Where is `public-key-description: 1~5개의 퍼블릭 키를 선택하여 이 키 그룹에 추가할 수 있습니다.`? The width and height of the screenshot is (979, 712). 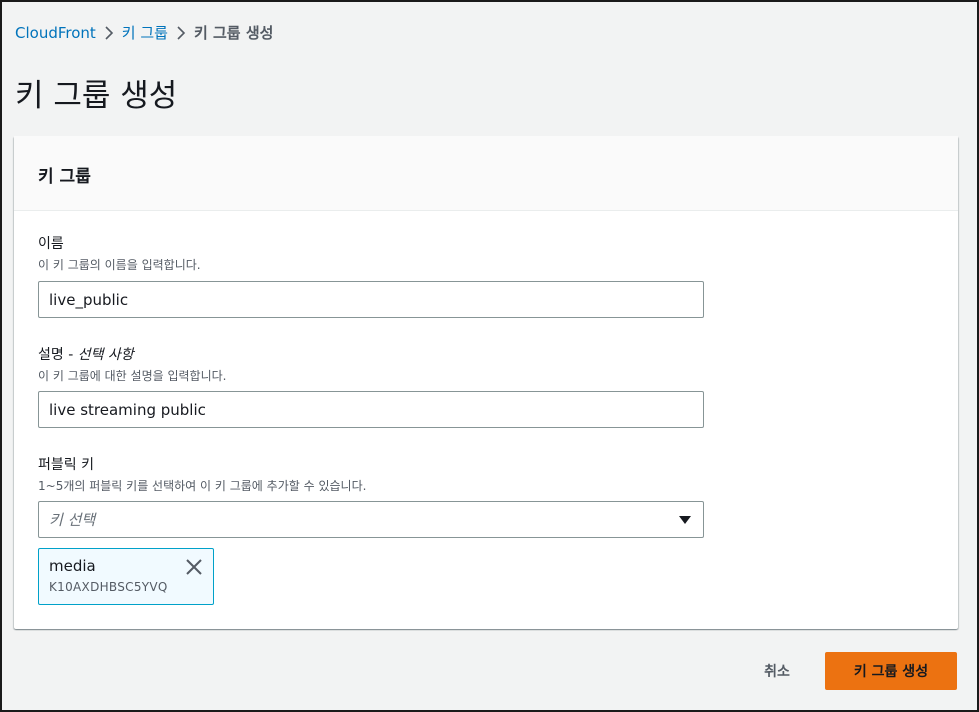 public-key-description: 1~5개의 퍼블릭 키를 선택하여 이 키 그룹에 추가할 수 있습니다. is located at coordinates (202, 486).